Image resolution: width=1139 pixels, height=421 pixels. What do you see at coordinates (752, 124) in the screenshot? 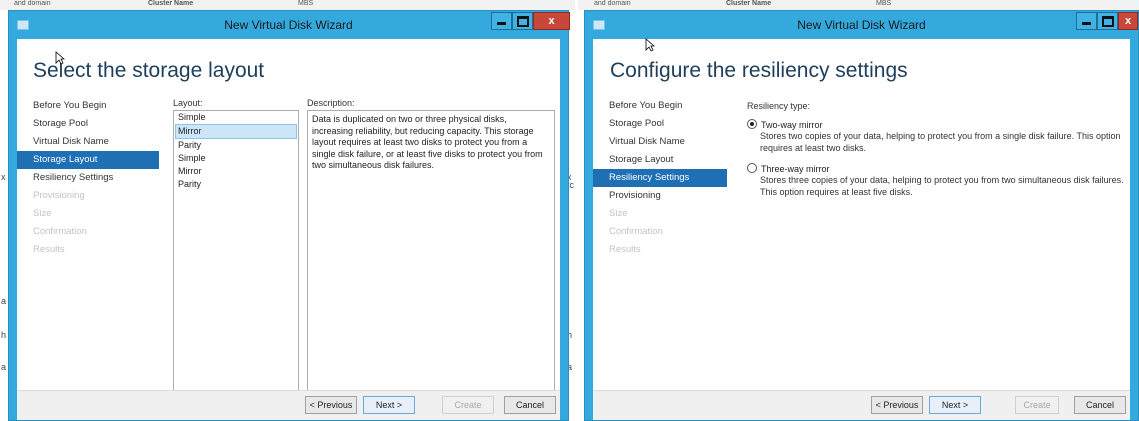
I see `radio-checked-icon` at bounding box center [752, 124].